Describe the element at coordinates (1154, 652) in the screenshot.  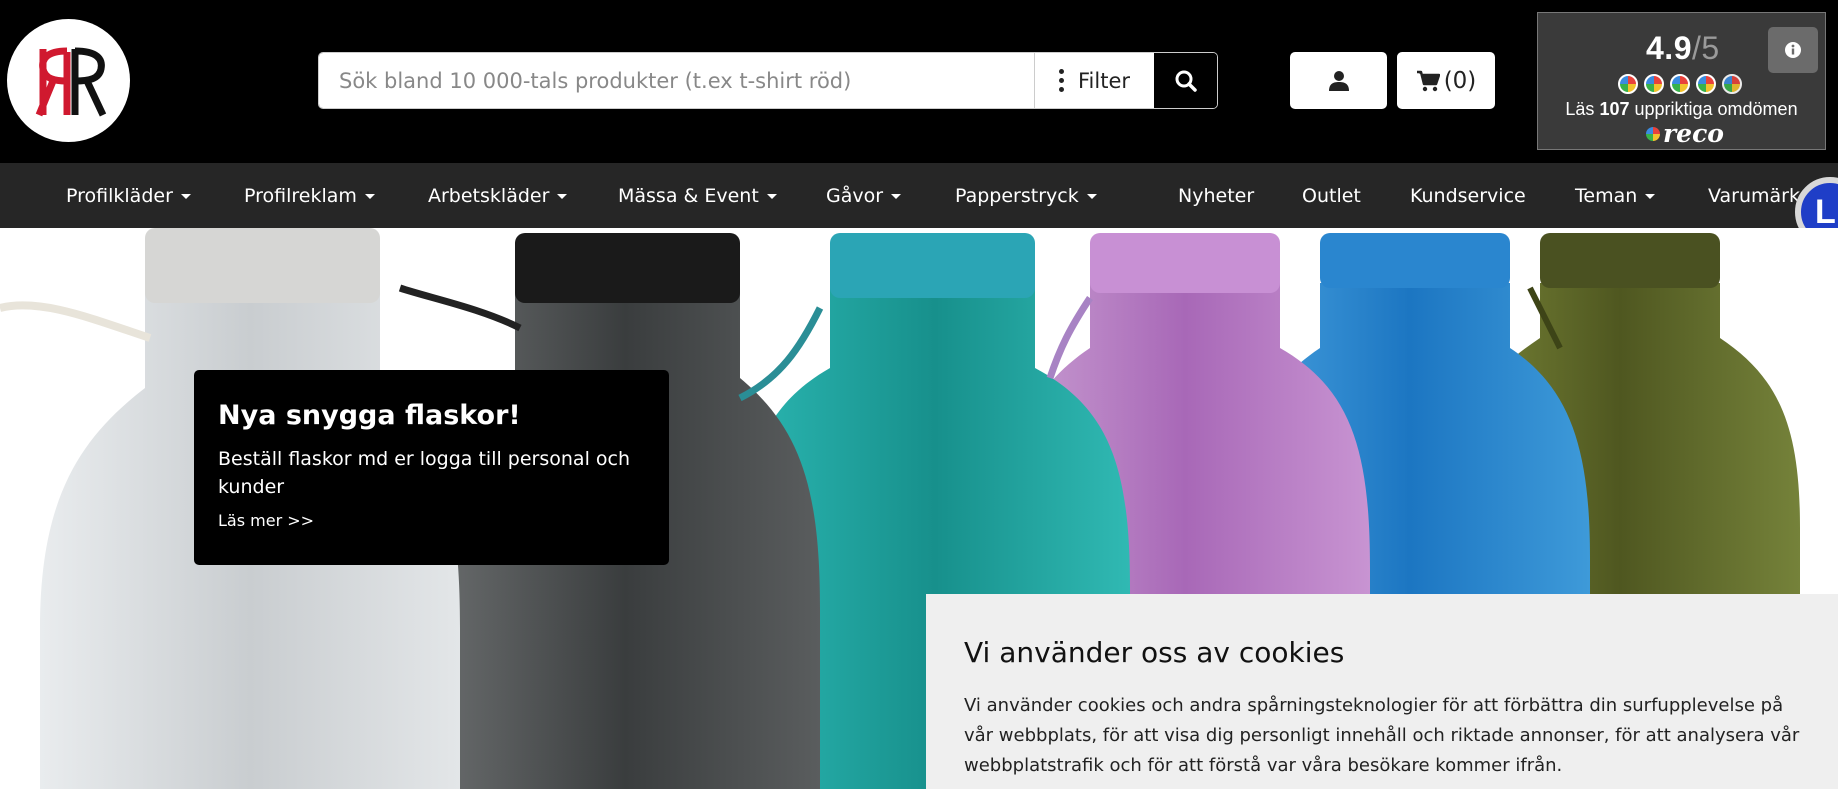
I see `cookie-title: Vi använder oss av cookies` at that location.